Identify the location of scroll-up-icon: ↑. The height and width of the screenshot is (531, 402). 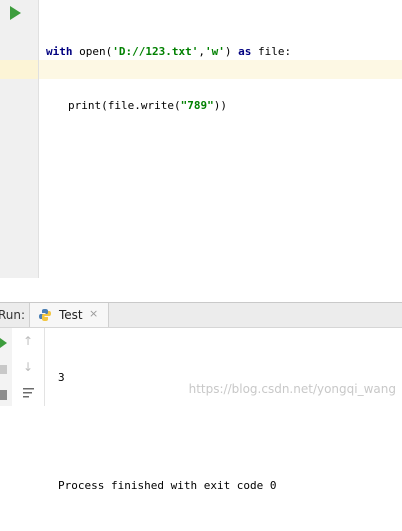
(28, 341).